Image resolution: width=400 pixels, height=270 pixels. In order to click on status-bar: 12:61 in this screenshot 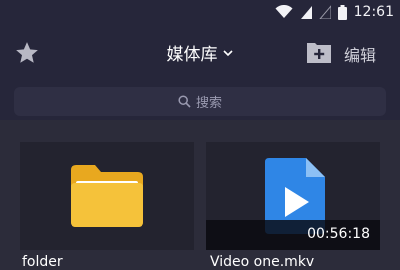, I will do `click(200, 12)`.